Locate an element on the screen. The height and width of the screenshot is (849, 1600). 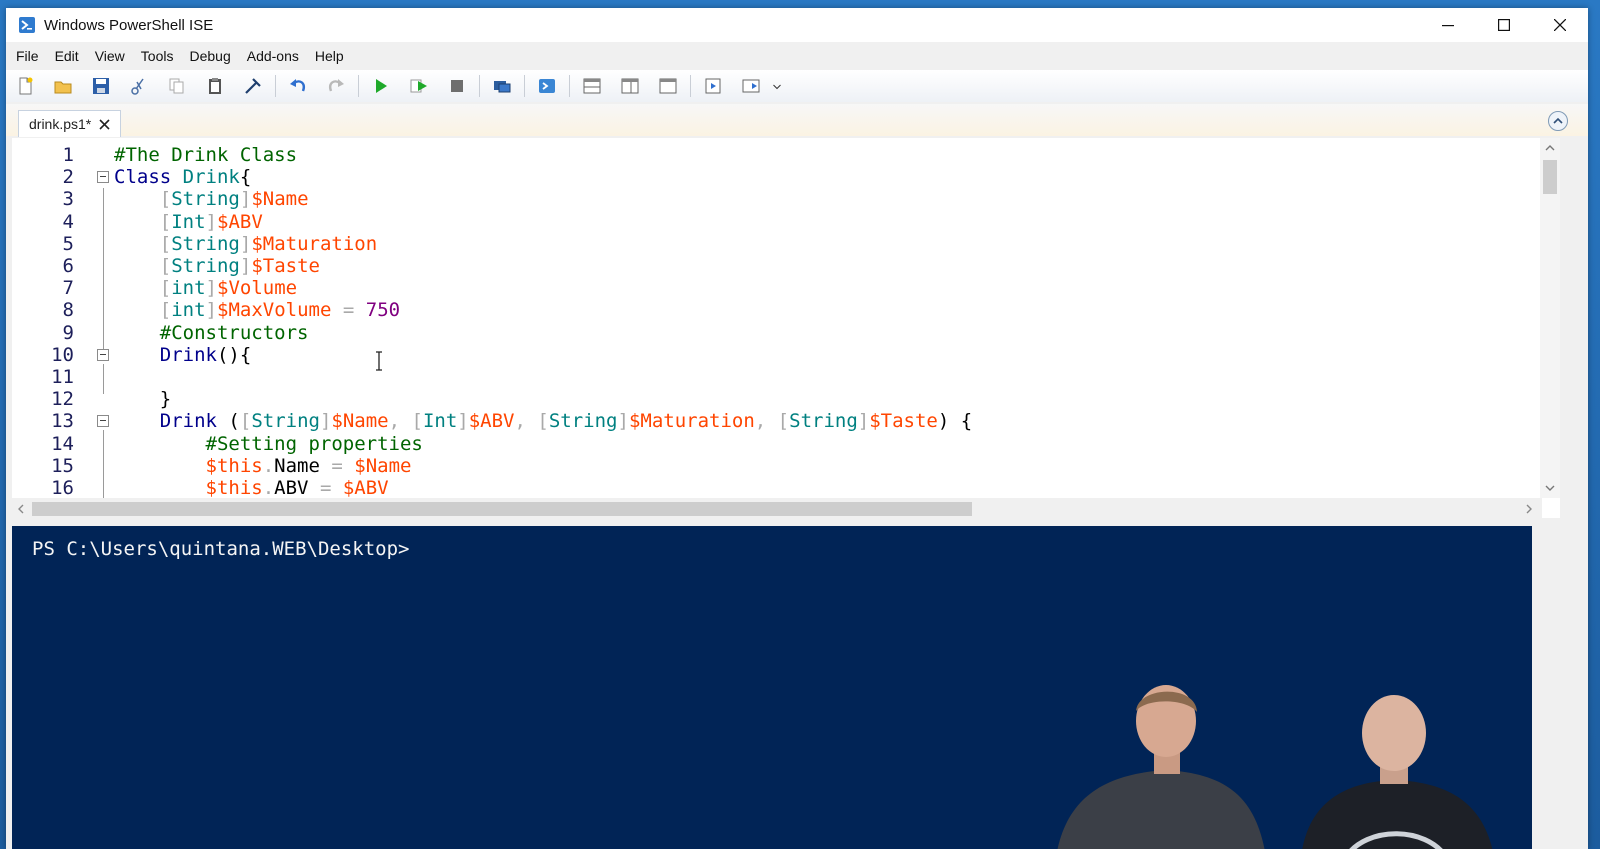
run-selection-button is located at coordinates (419, 86).